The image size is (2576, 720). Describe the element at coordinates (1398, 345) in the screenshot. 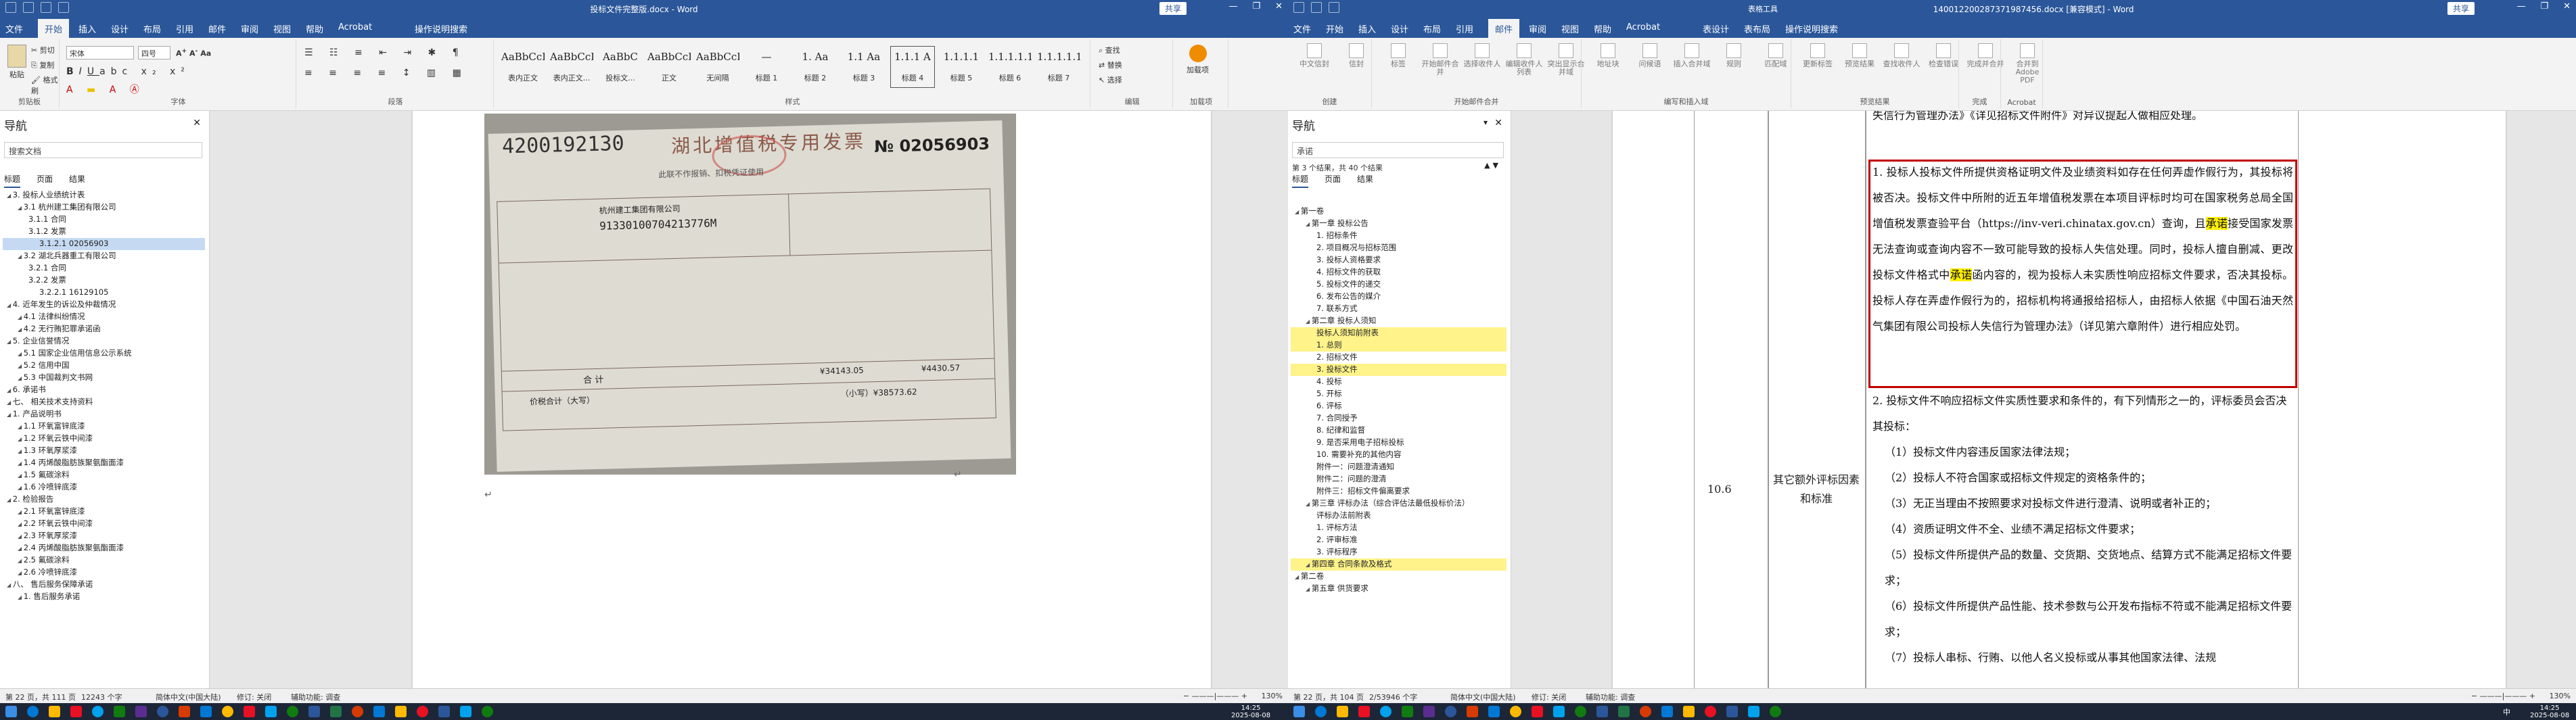

I see `nav-heading-item: 1. 总则` at that location.